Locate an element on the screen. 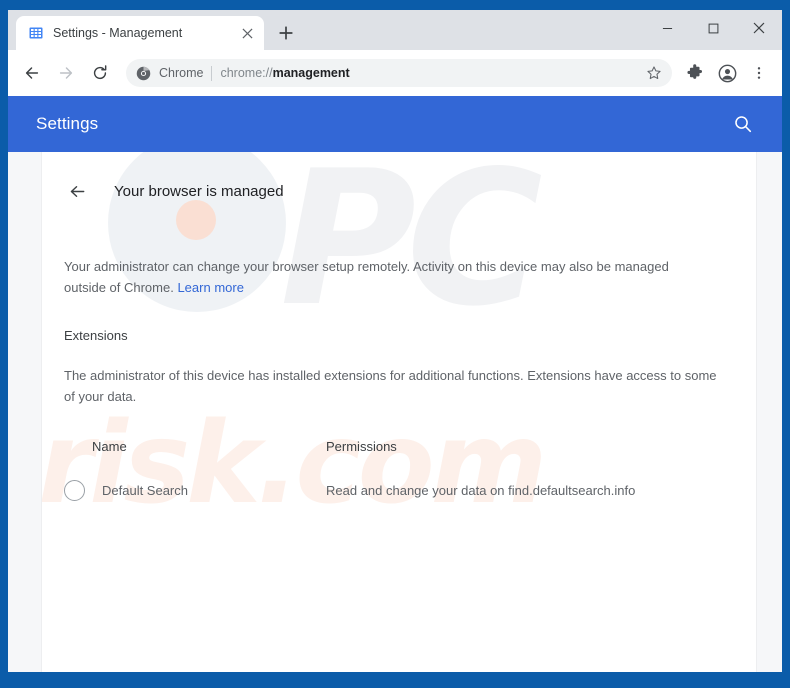 This screenshot has width=790, height=688. management-building-icon is located at coordinates (36, 33).